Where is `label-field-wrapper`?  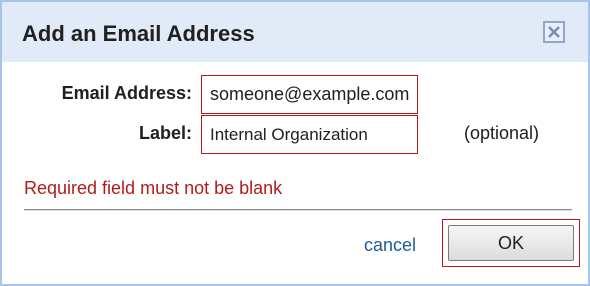 label-field-wrapper is located at coordinates (309, 134).